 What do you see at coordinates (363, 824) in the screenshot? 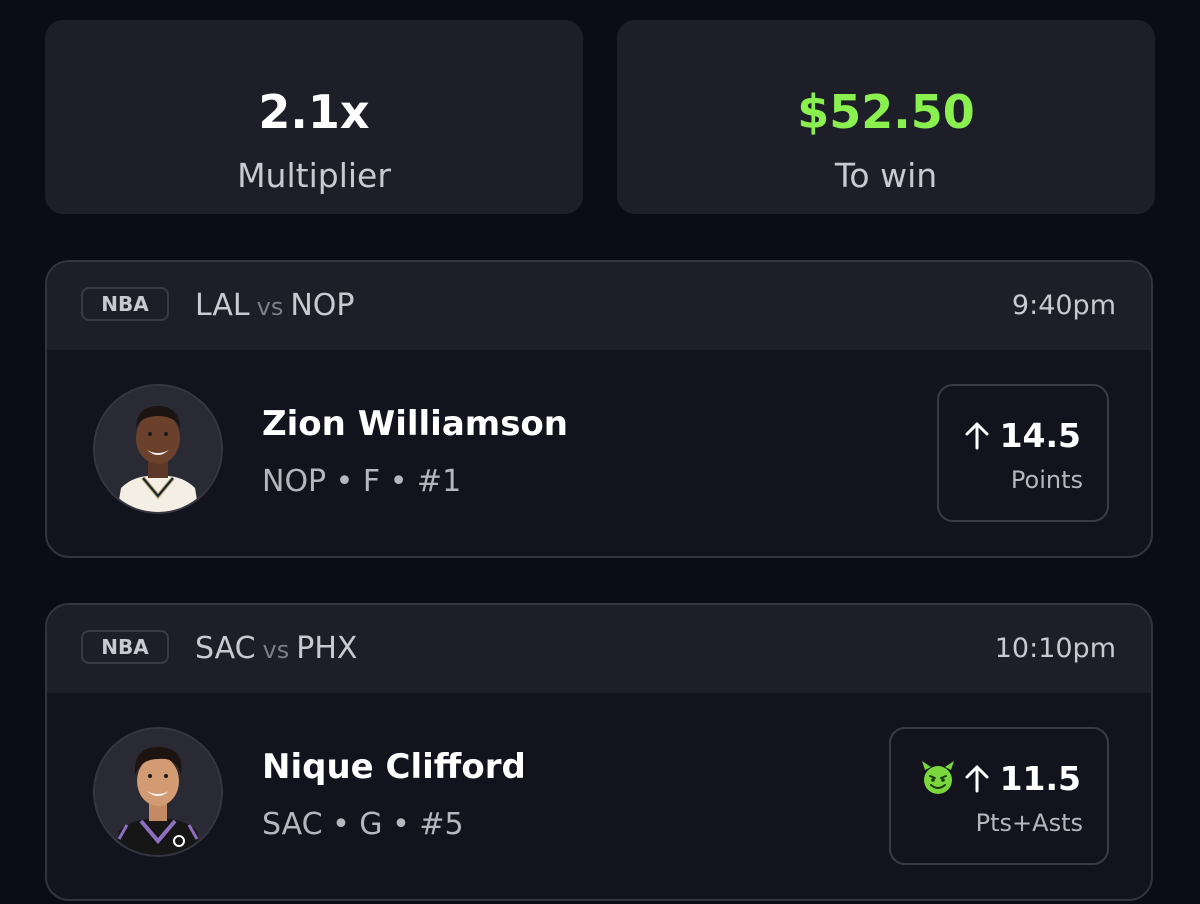
I see `player-meta: SAC • G • #5` at bounding box center [363, 824].